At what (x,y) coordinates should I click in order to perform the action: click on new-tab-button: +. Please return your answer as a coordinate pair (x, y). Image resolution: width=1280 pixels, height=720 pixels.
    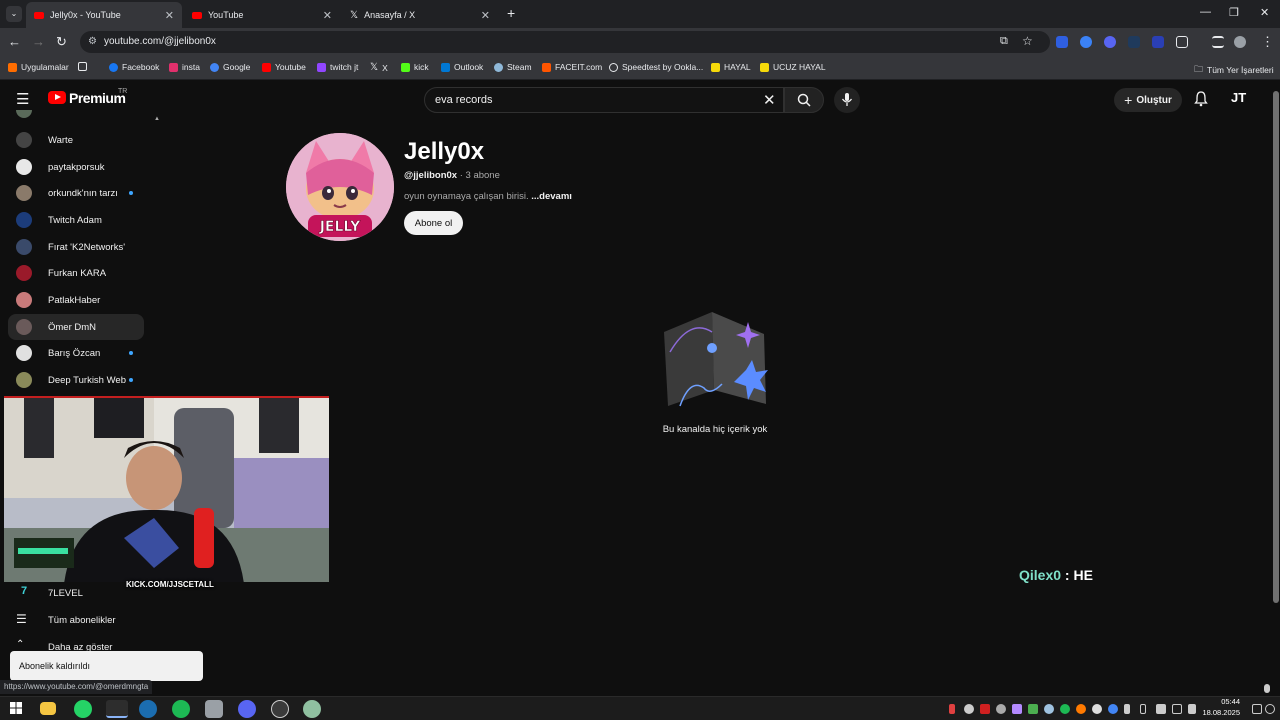
    Looking at the image, I should click on (511, 13).